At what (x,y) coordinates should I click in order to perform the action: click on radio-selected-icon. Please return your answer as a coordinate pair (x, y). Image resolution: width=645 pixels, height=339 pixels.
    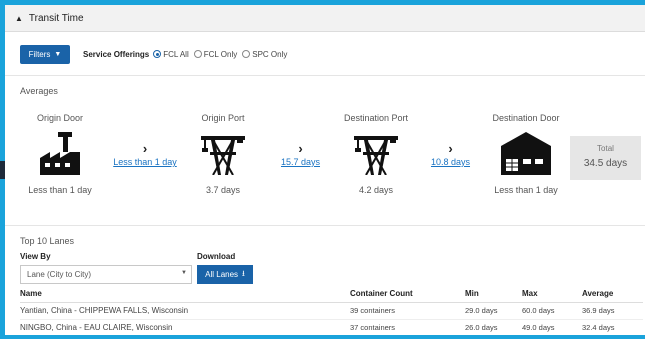
    Looking at the image, I should click on (157, 54).